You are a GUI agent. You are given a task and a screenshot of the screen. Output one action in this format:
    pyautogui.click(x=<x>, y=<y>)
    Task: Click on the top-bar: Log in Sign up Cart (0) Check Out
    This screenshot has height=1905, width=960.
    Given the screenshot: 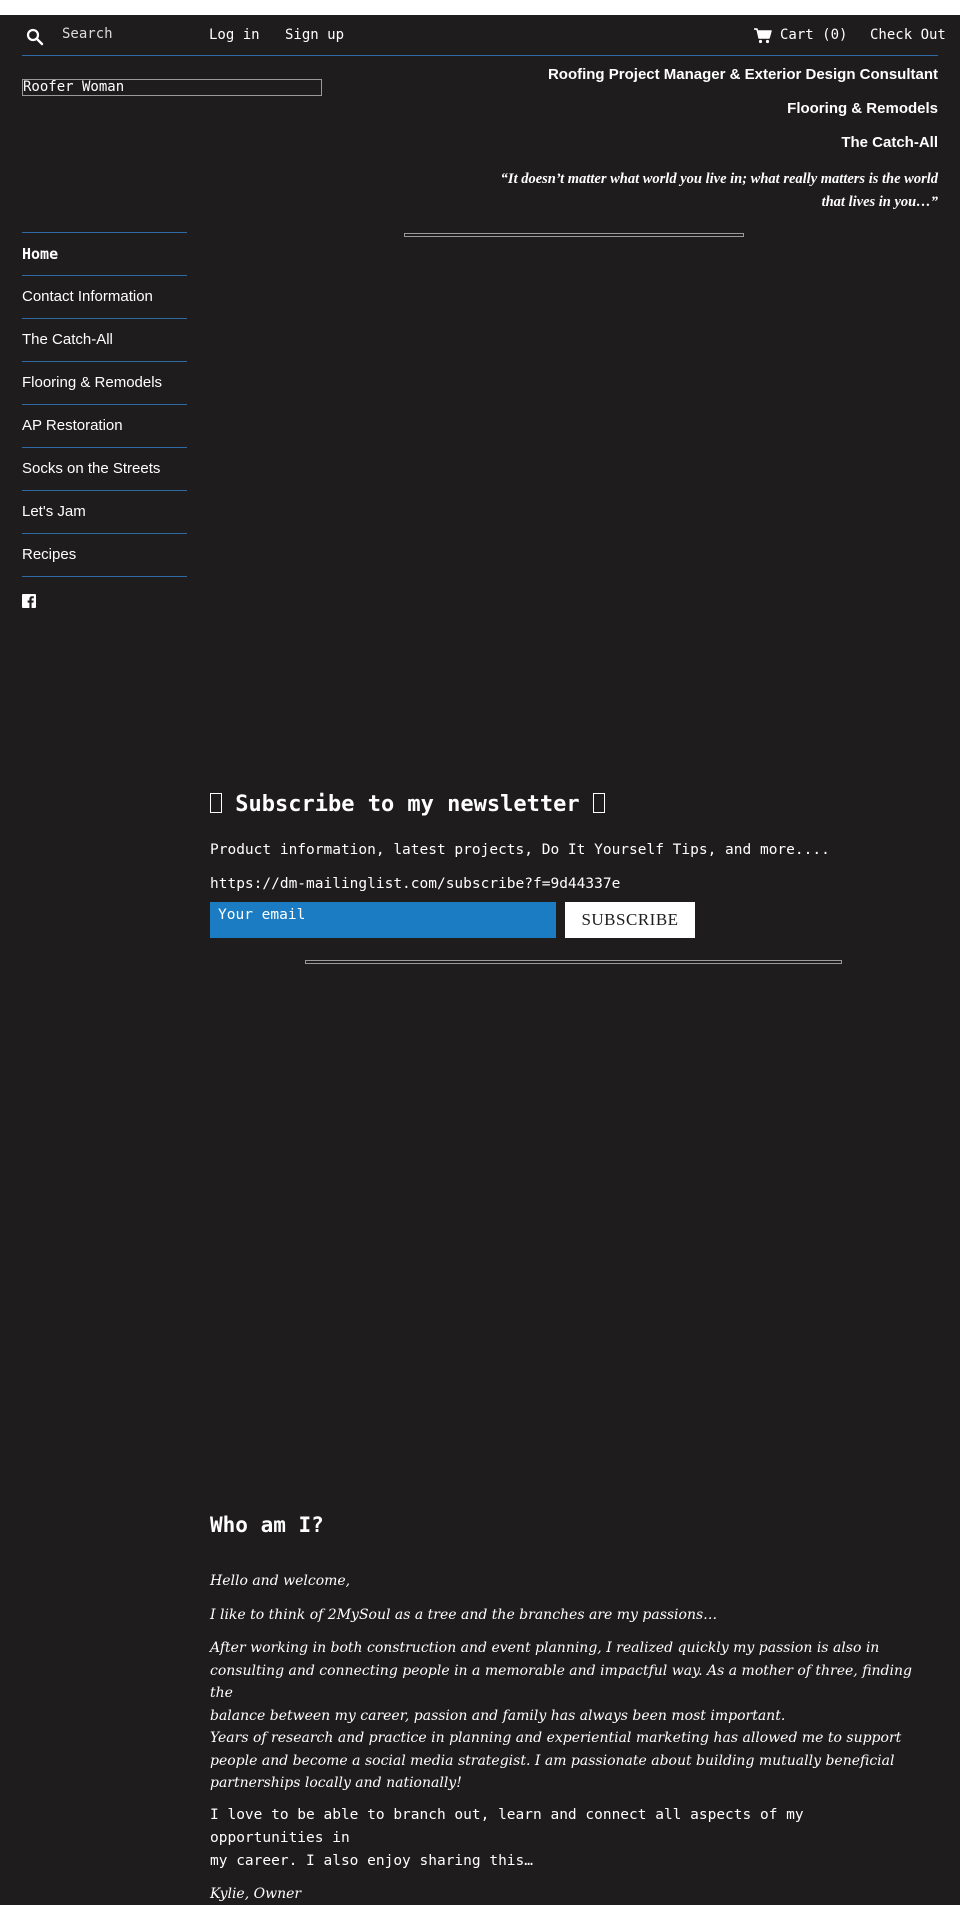 What is the action you would take?
    pyautogui.click(x=480, y=35)
    